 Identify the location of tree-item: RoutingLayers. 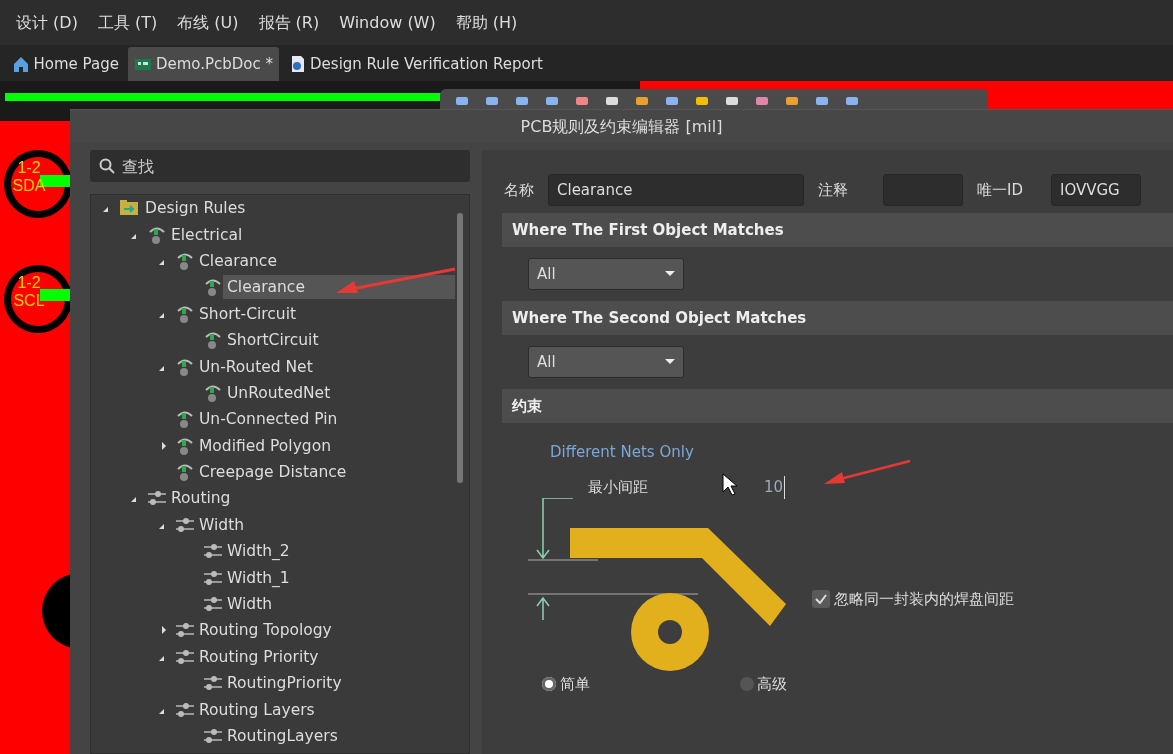
(282, 736).